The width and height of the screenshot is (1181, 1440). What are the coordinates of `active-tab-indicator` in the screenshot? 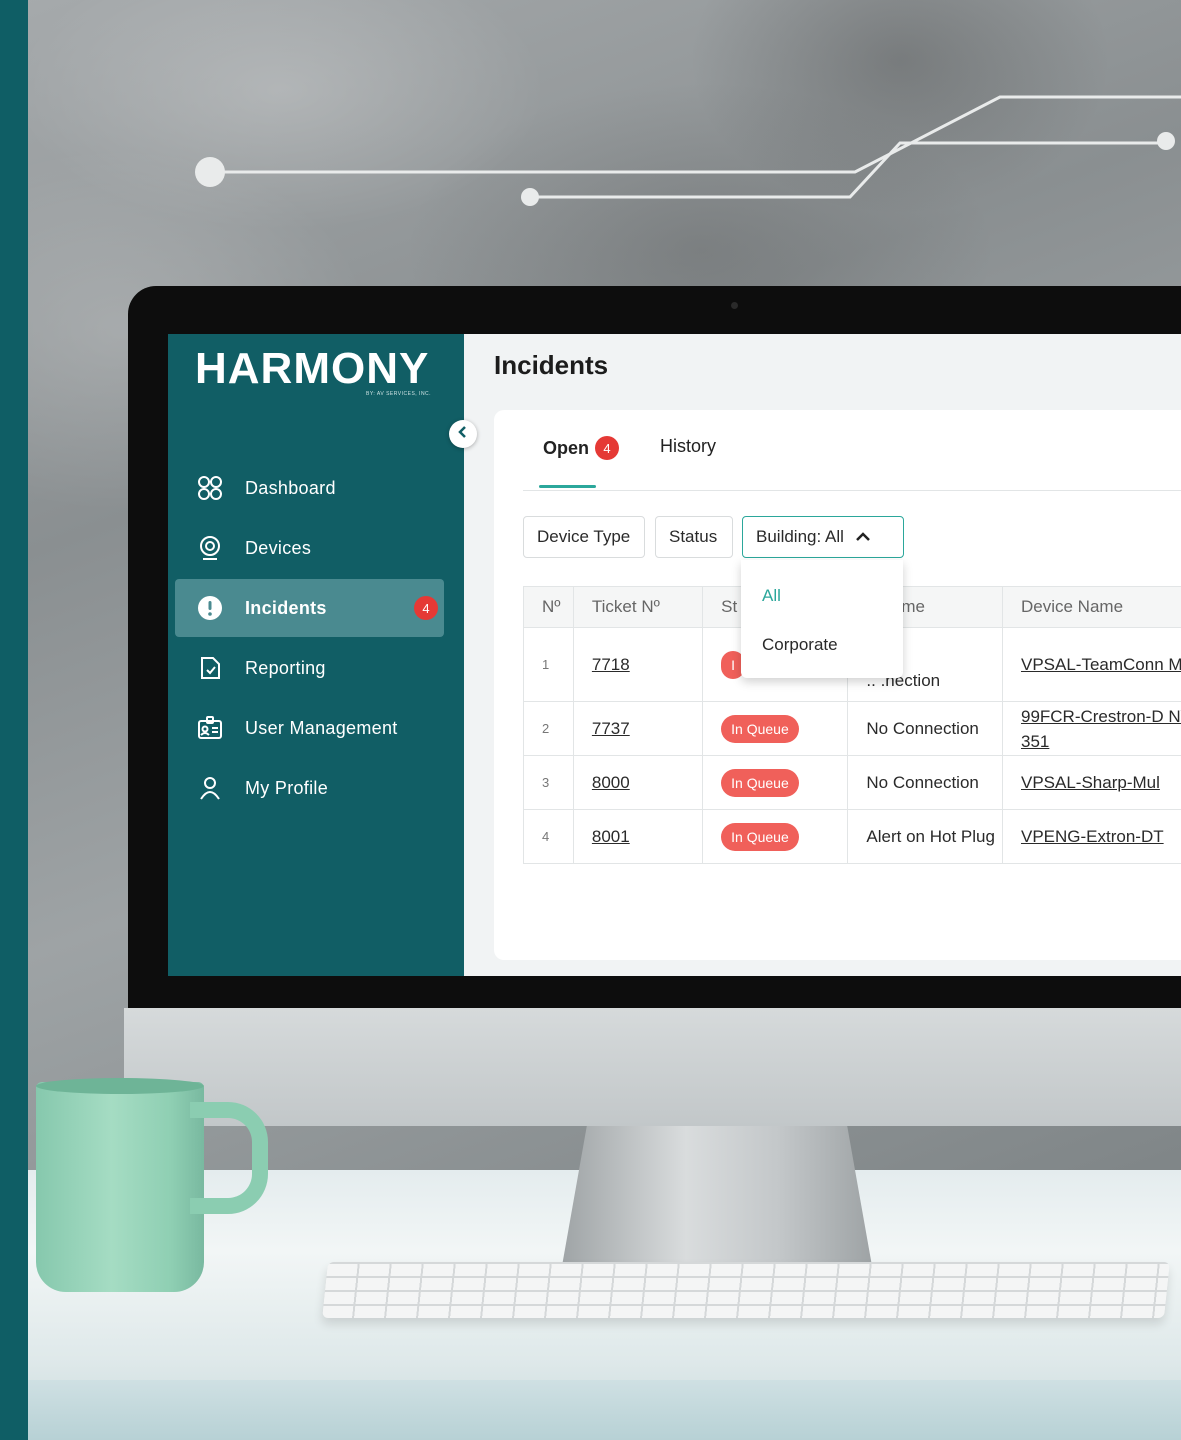 It's located at (567, 486).